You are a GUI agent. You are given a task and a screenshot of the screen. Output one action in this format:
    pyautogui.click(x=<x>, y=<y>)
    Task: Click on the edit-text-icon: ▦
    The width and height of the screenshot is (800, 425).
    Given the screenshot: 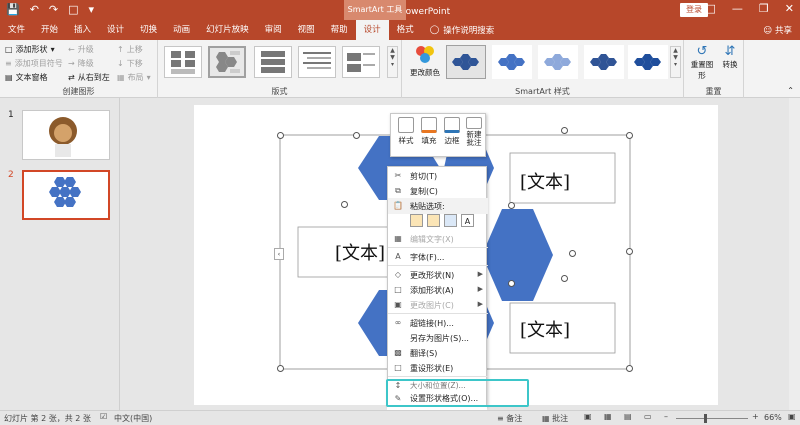 What is the action you would take?
    pyautogui.click(x=398, y=238)
    